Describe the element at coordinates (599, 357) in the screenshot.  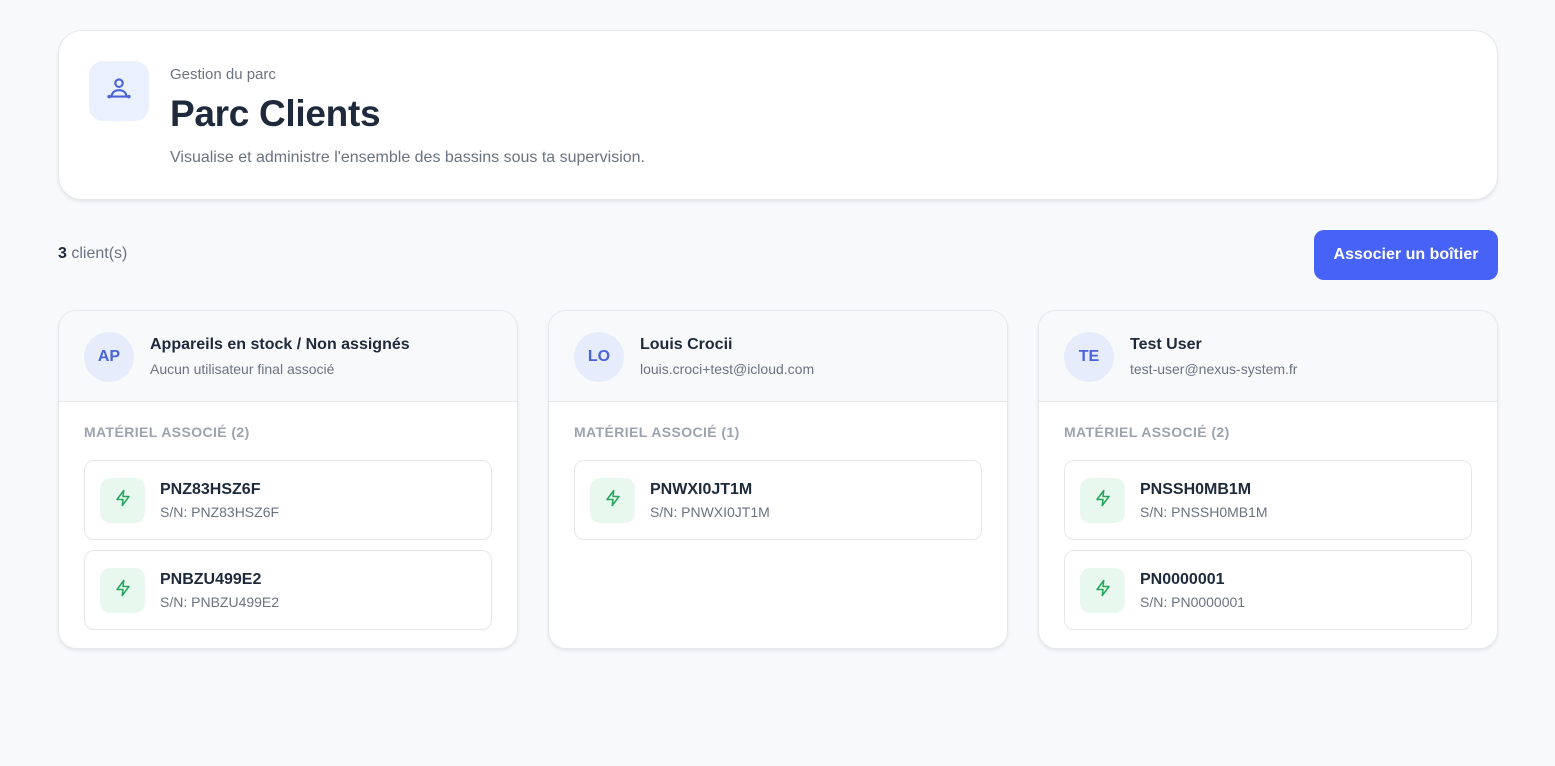
I see `avatar: LO` at that location.